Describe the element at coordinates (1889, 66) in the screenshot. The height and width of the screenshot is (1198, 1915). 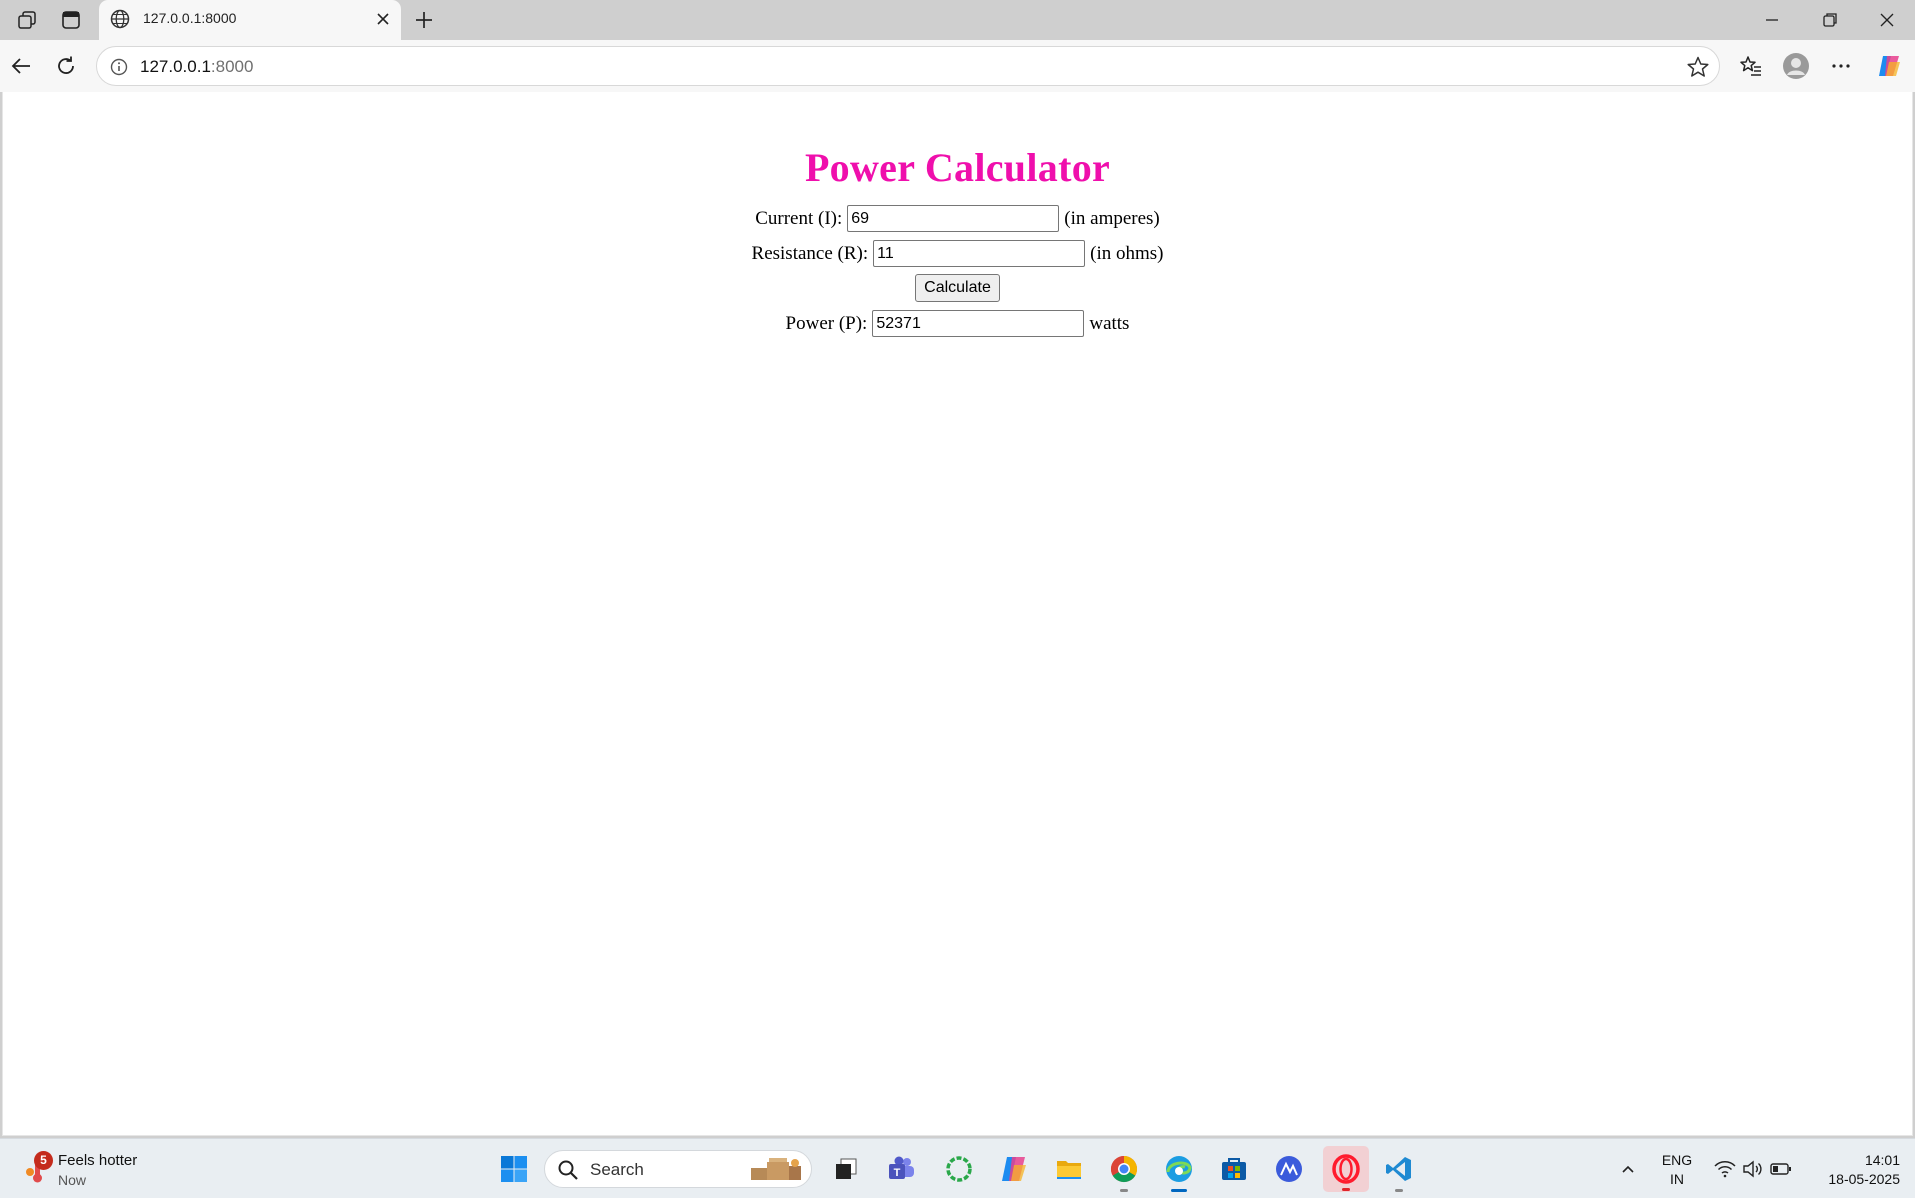
I see `copilot-icon` at that location.